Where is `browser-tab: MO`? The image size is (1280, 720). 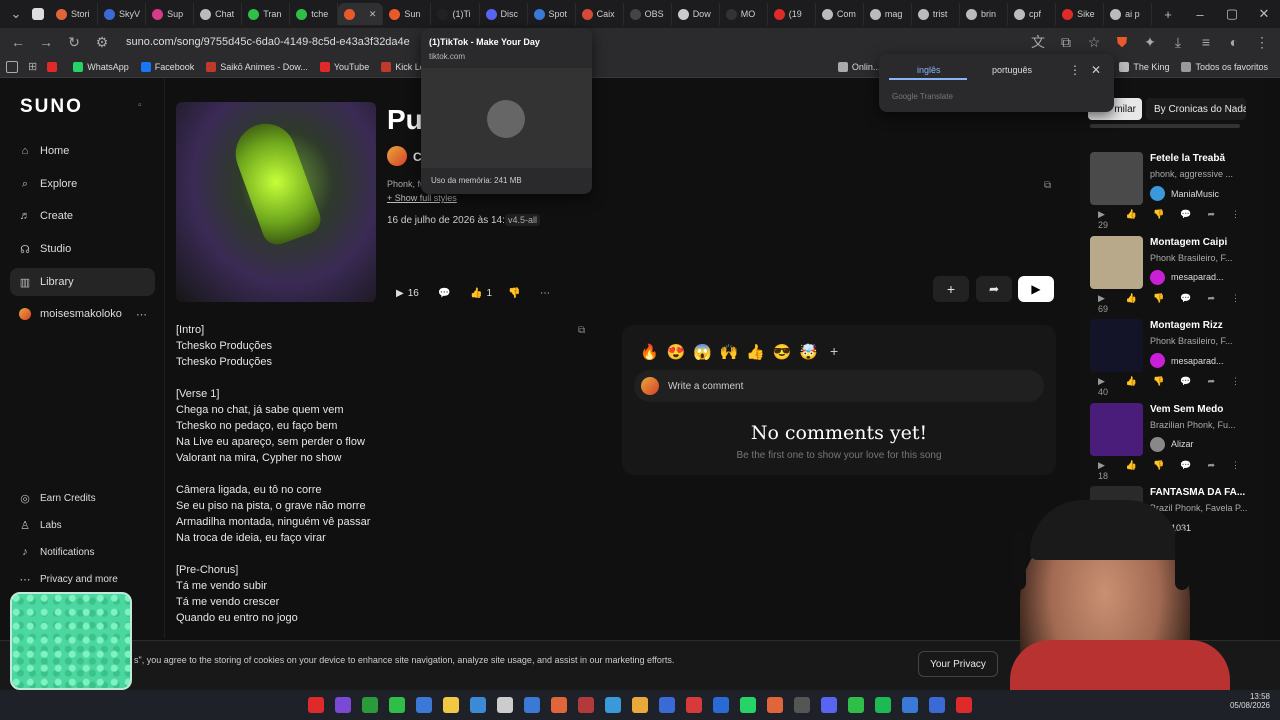 browser-tab: MO is located at coordinates (744, 14).